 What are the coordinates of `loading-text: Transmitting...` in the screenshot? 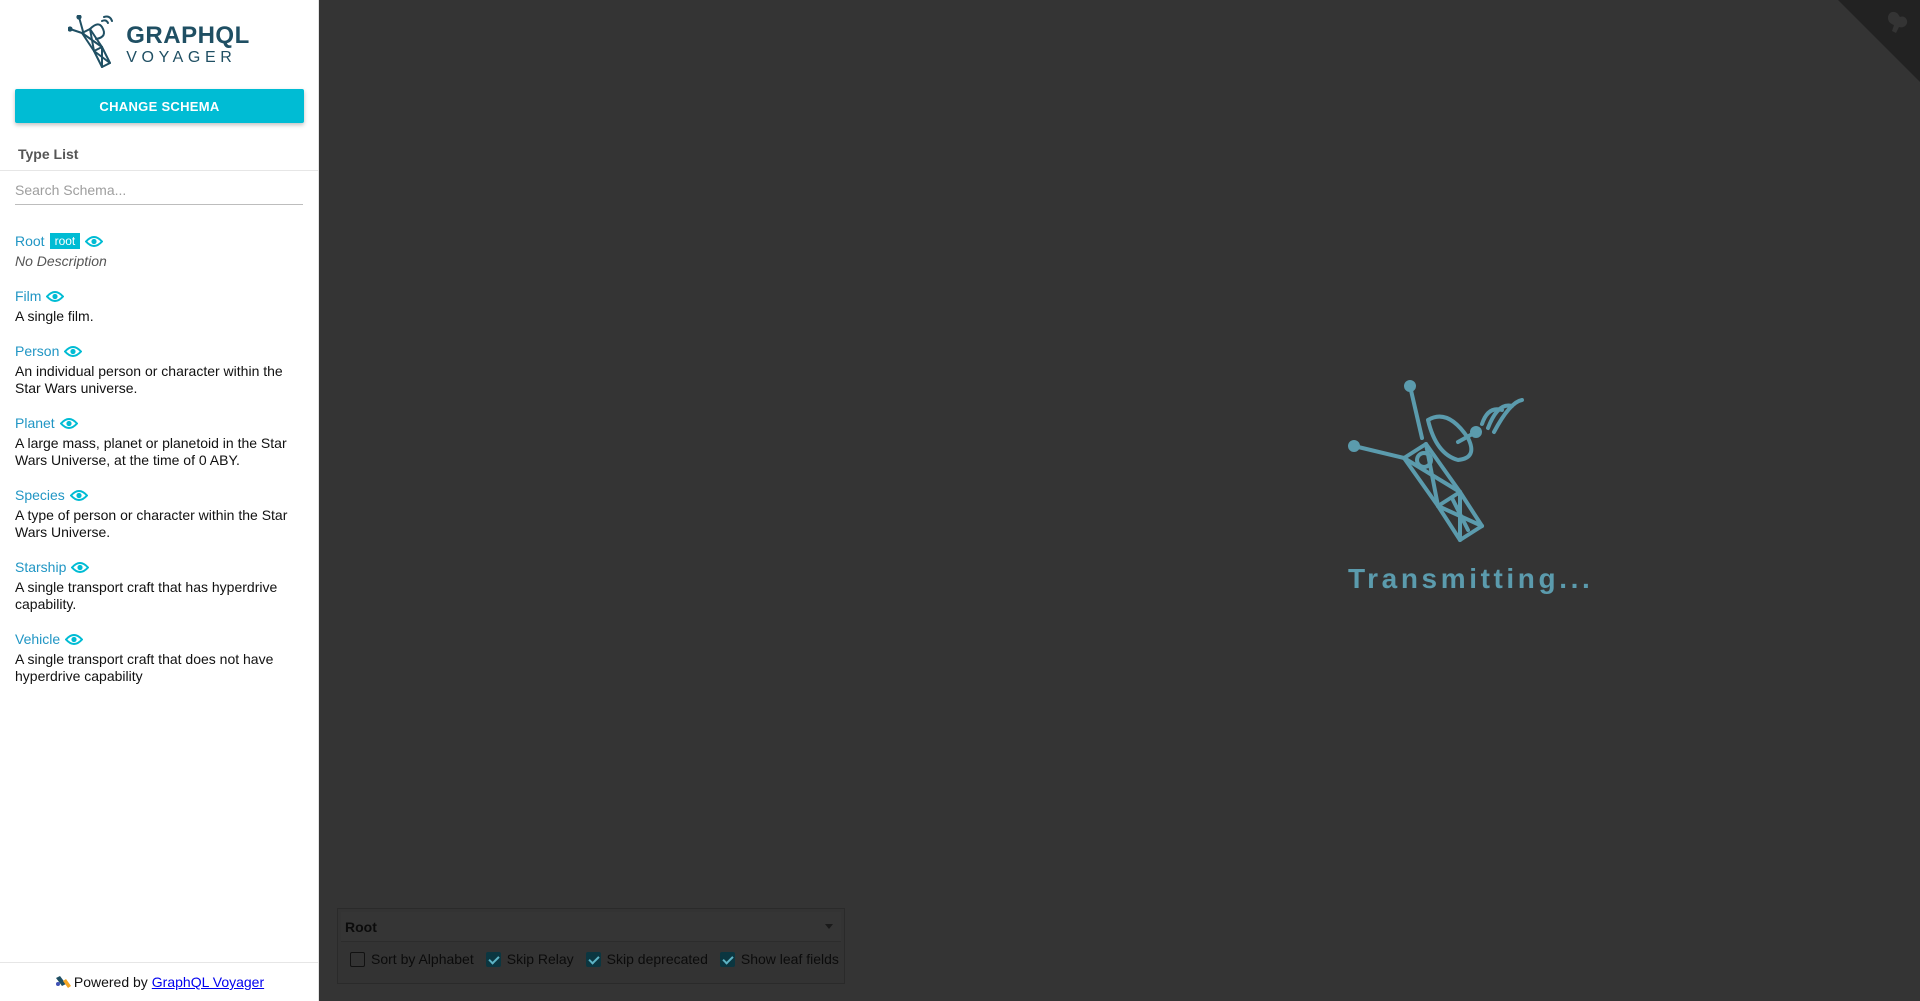 It's located at (1471, 578).